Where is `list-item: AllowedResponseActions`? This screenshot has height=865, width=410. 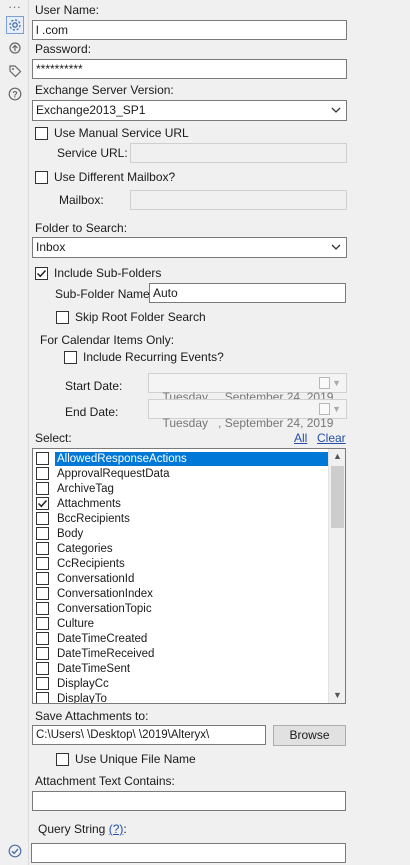 list-item: AllowedResponseActions is located at coordinates (181, 458).